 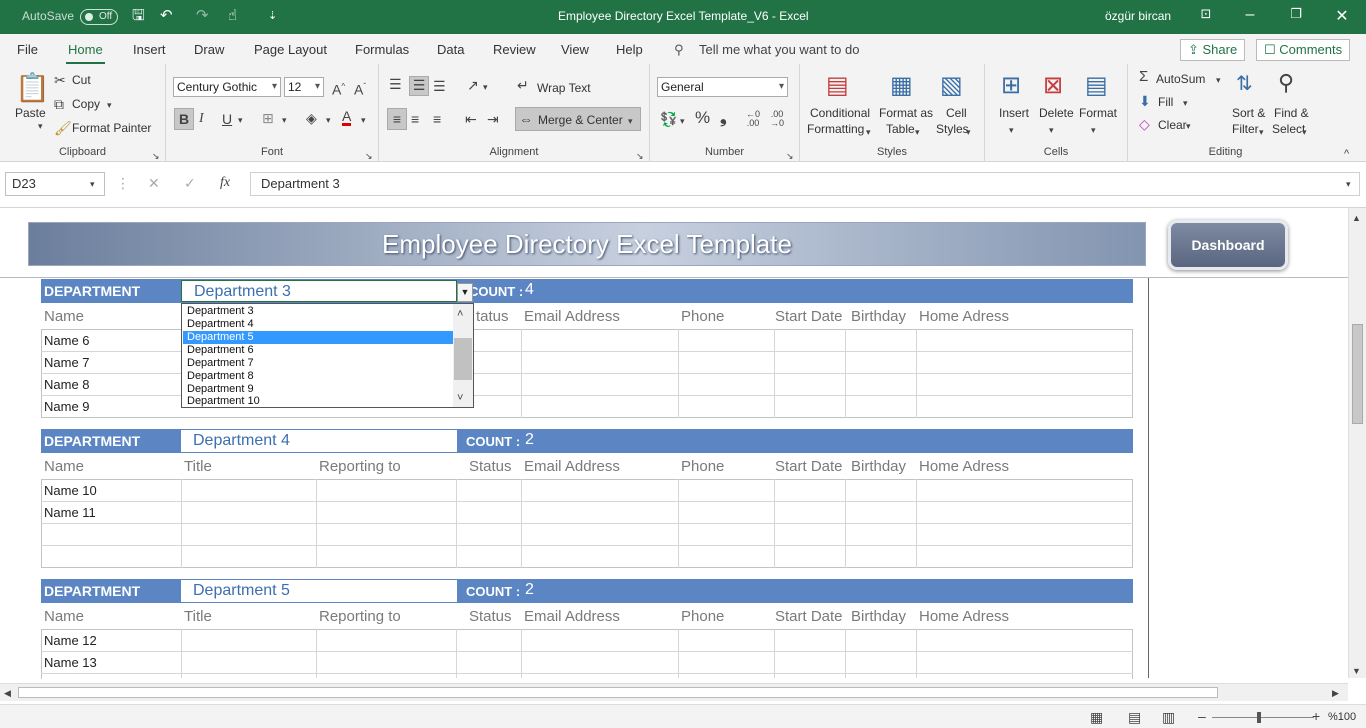 I want to click on department-select-cell: Department 5, so click(x=319, y=591).